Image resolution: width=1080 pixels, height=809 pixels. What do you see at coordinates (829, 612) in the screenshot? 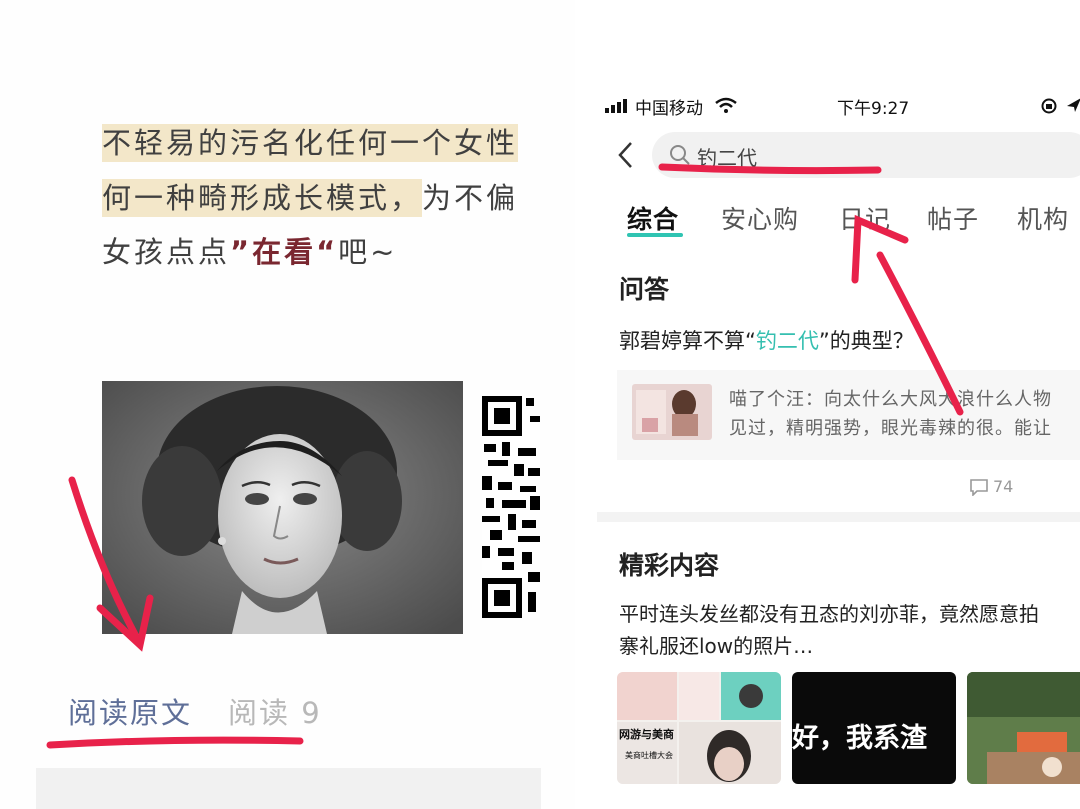
I see `featured-line-1: 平时连头发丝都没有丑态的刘亦菲，竟然愿意拍` at bounding box center [829, 612].